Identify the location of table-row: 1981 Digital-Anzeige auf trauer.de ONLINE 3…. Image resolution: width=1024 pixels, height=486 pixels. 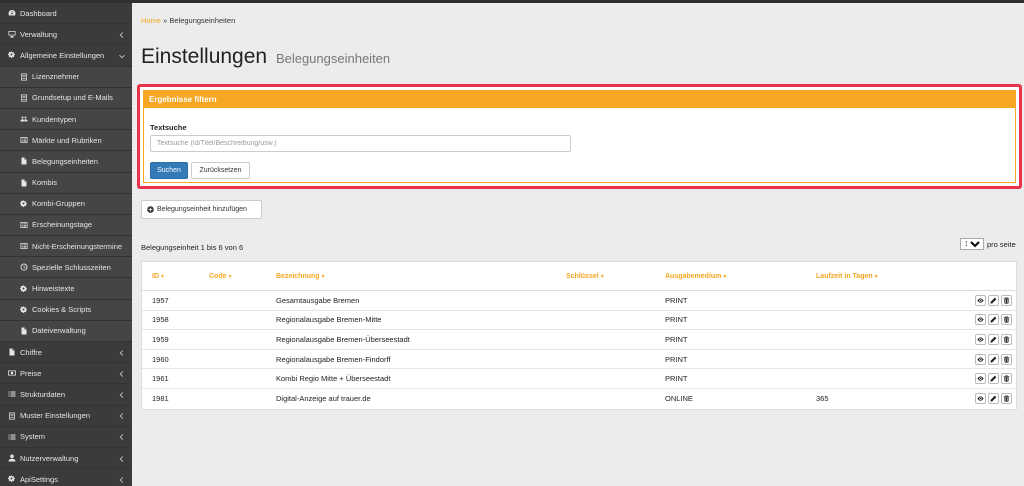
(579, 399).